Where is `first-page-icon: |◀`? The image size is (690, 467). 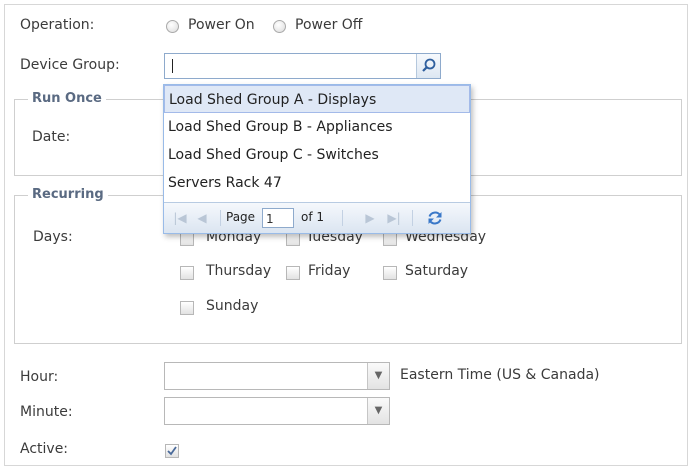 first-page-icon: |◀ is located at coordinates (180, 218).